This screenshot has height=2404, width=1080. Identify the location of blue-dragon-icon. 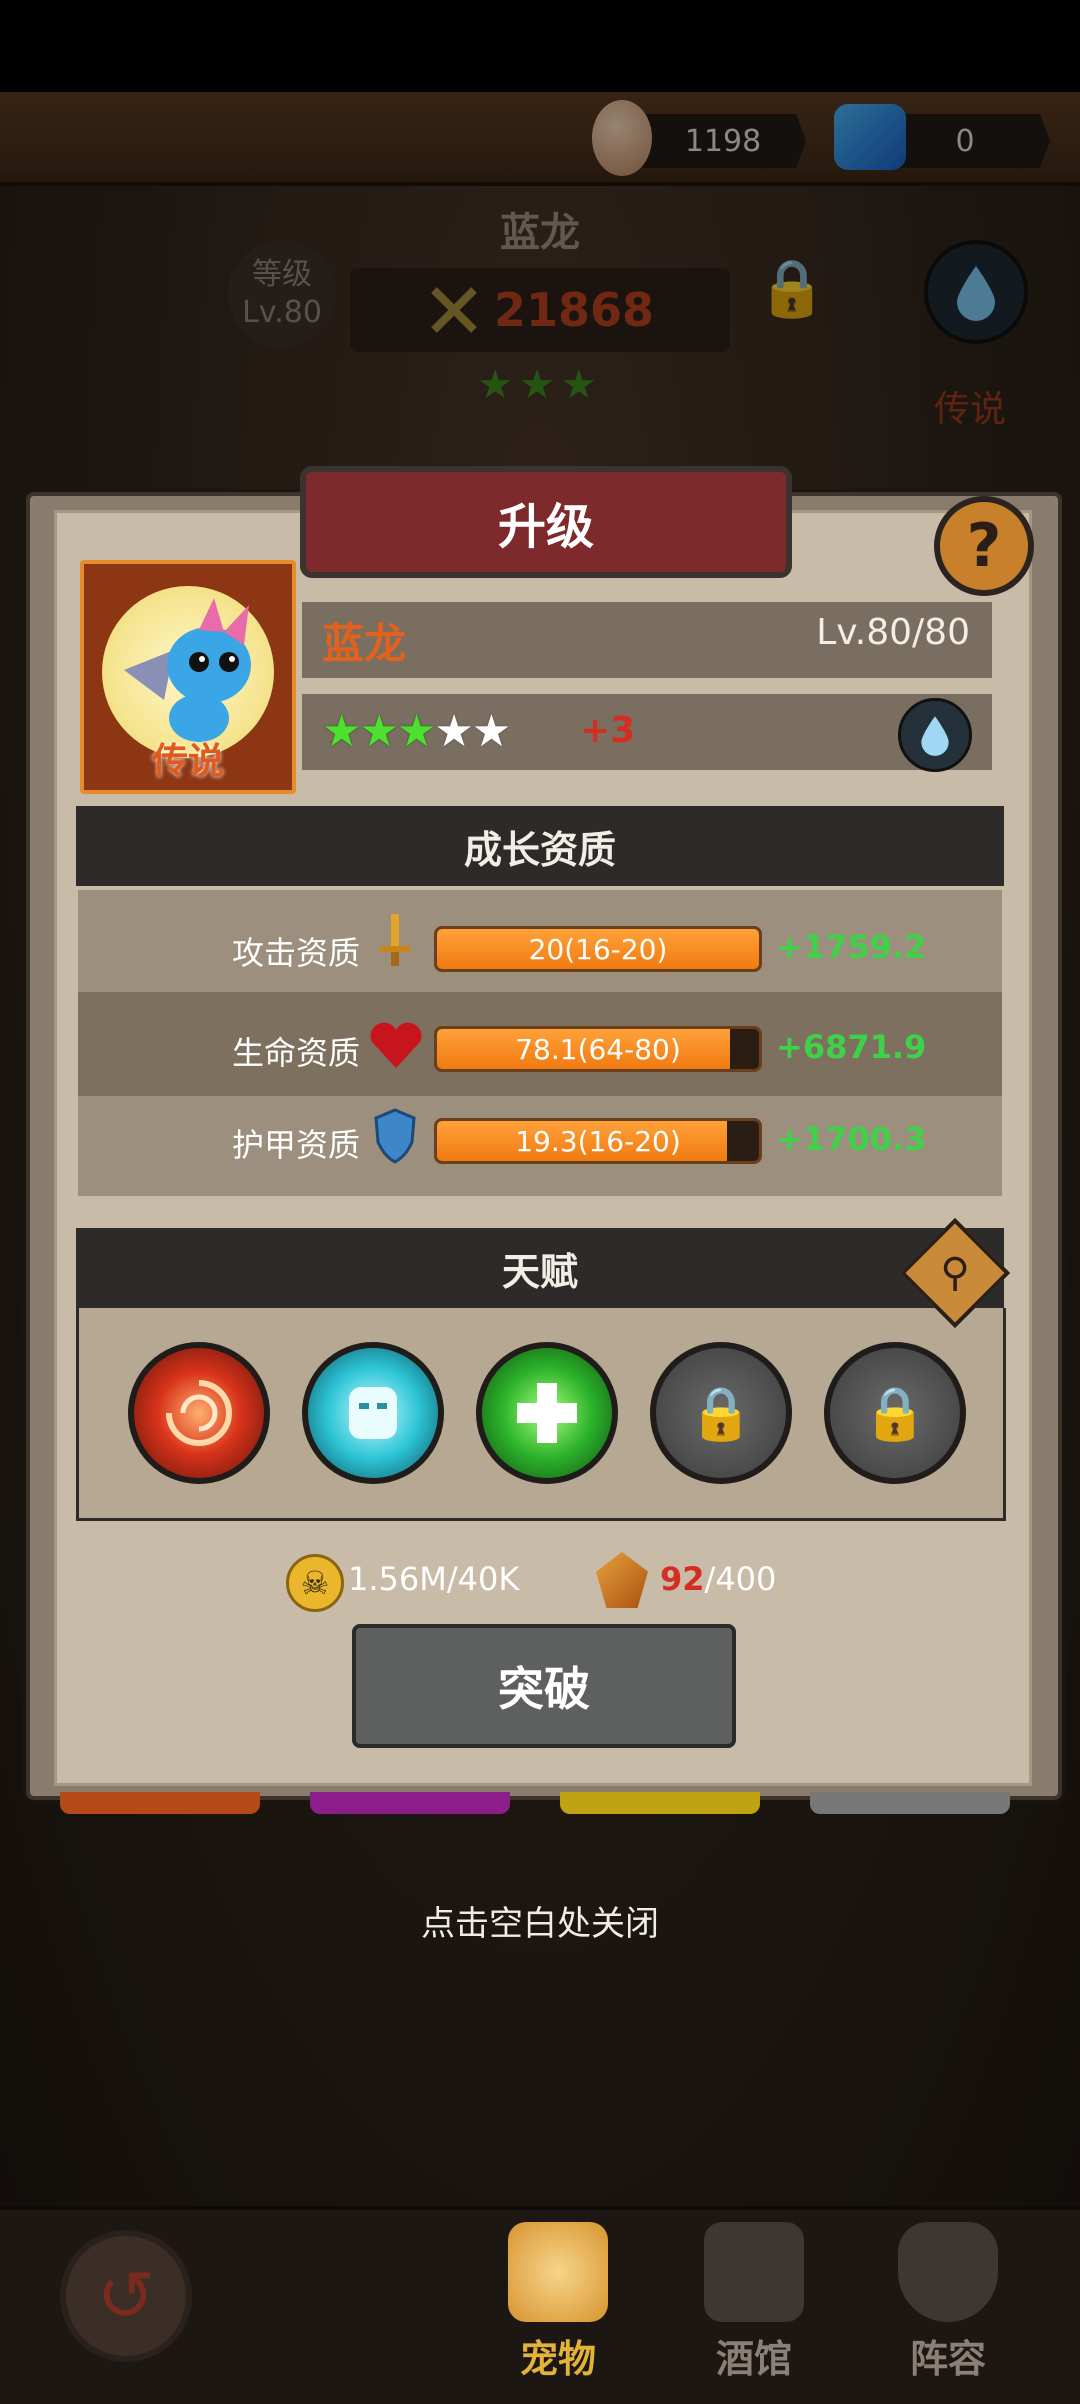
(187, 670).